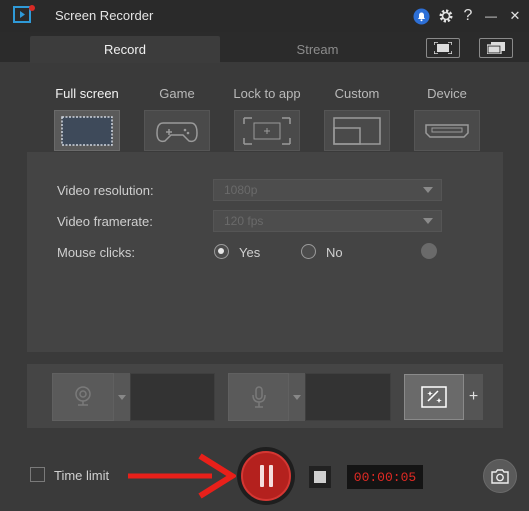 The width and height of the screenshot is (529, 511). I want to click on minimize-button: —, so click(491, 16).